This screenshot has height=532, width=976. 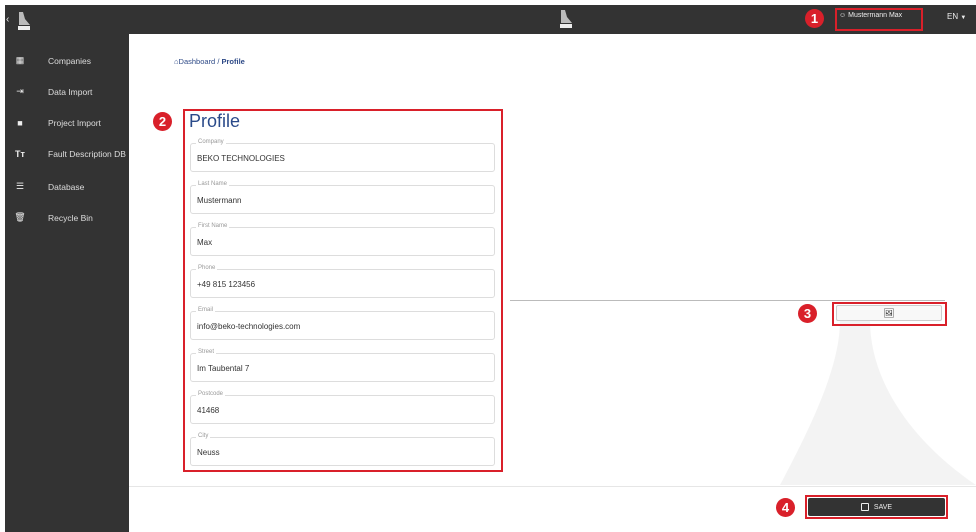 I want to click on field-label: First Name, so click(x=213, y=226).